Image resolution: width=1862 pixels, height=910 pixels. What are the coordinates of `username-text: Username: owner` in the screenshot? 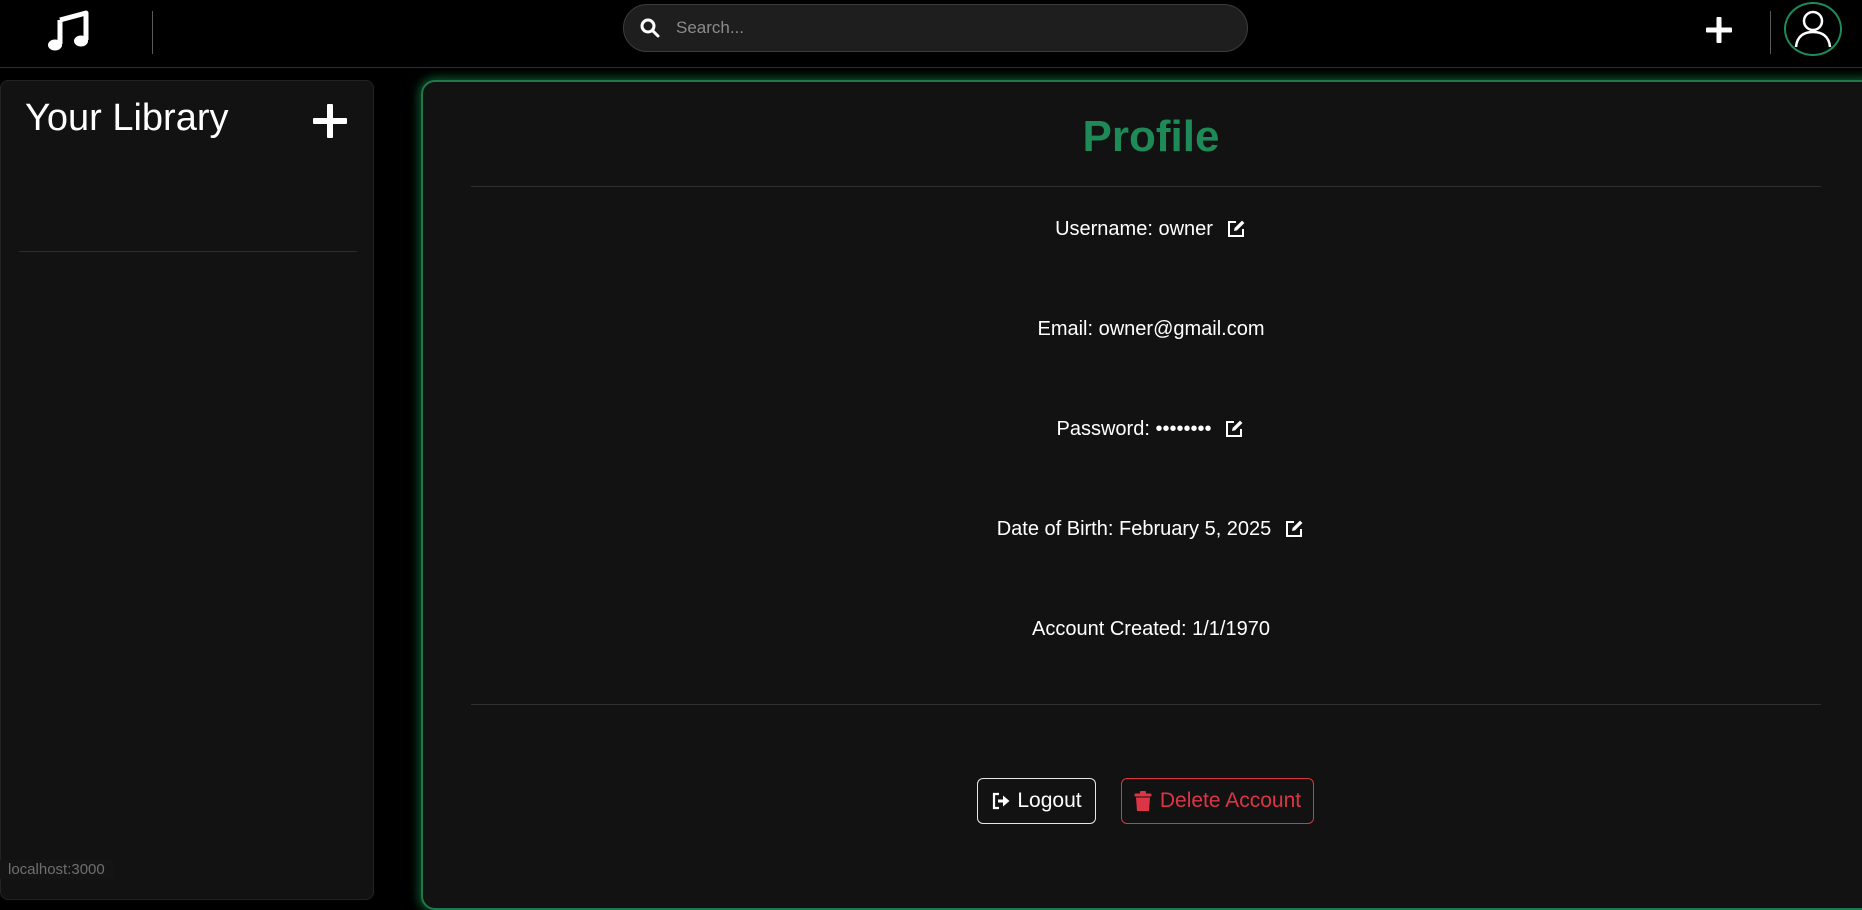 It's located at (1134, 228).